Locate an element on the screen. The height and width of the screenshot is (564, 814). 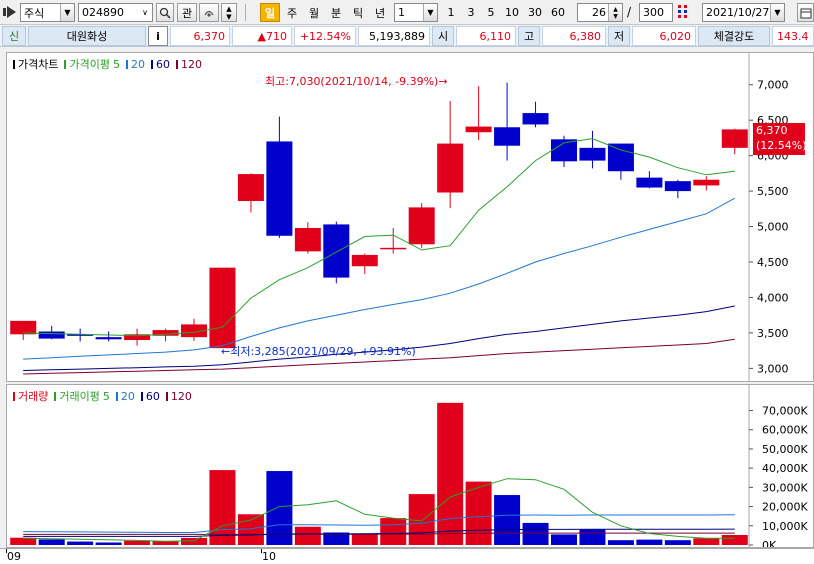
interval-quick-30: 30 is located at coordinates (535, 12).